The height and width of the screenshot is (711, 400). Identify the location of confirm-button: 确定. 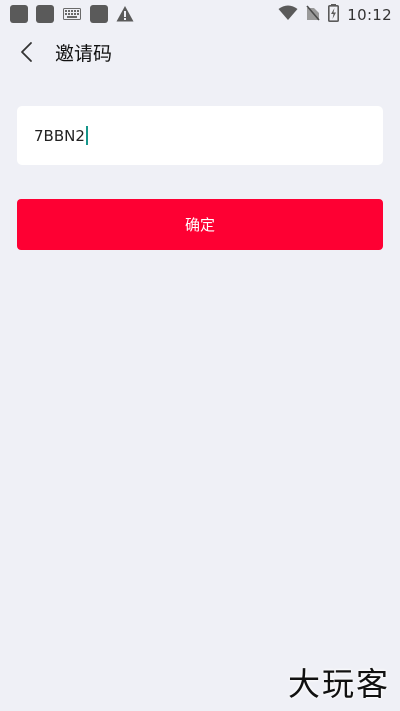
(200, 224).